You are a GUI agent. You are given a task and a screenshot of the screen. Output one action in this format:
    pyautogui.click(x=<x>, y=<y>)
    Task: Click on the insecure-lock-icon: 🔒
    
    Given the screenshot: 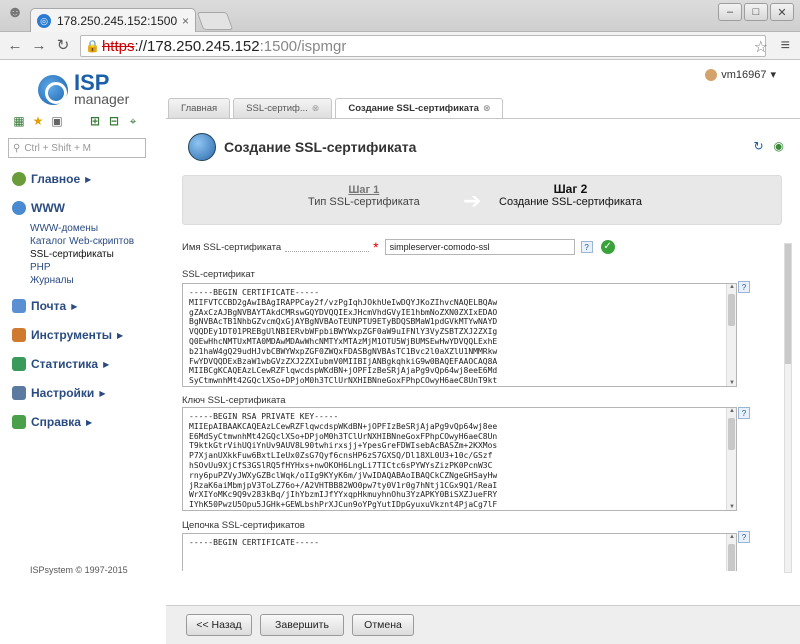 What is the action you would take?
    pyautogui.click(x=92, y=46)
    